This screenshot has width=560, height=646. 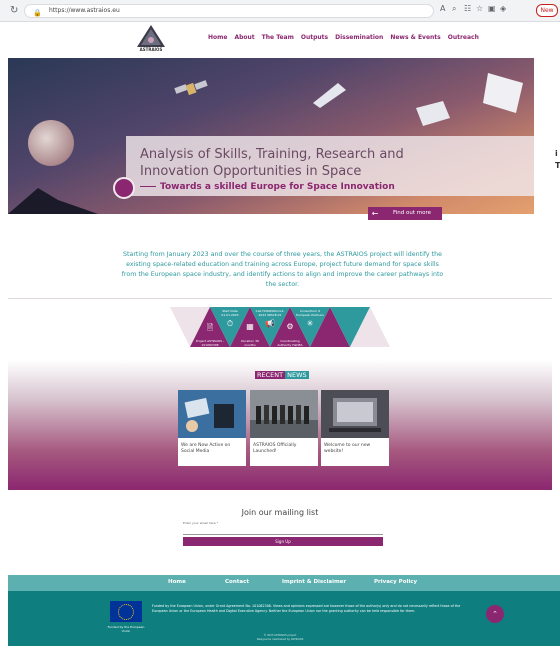 I want to click on network-icon: ✳, so click(x=310, y=323).